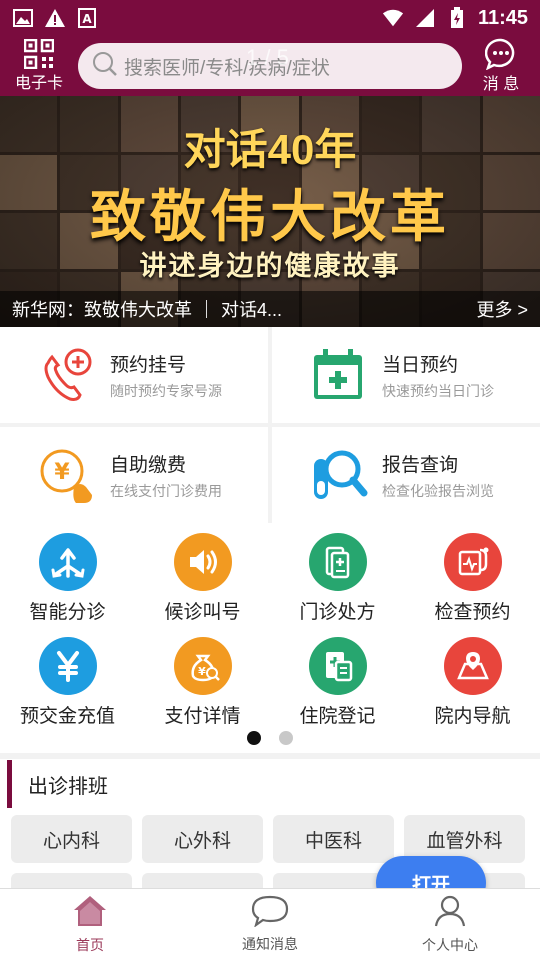 The image size is (540, 960). I want to click on section-title: 出诊排班, so click(68, 786).